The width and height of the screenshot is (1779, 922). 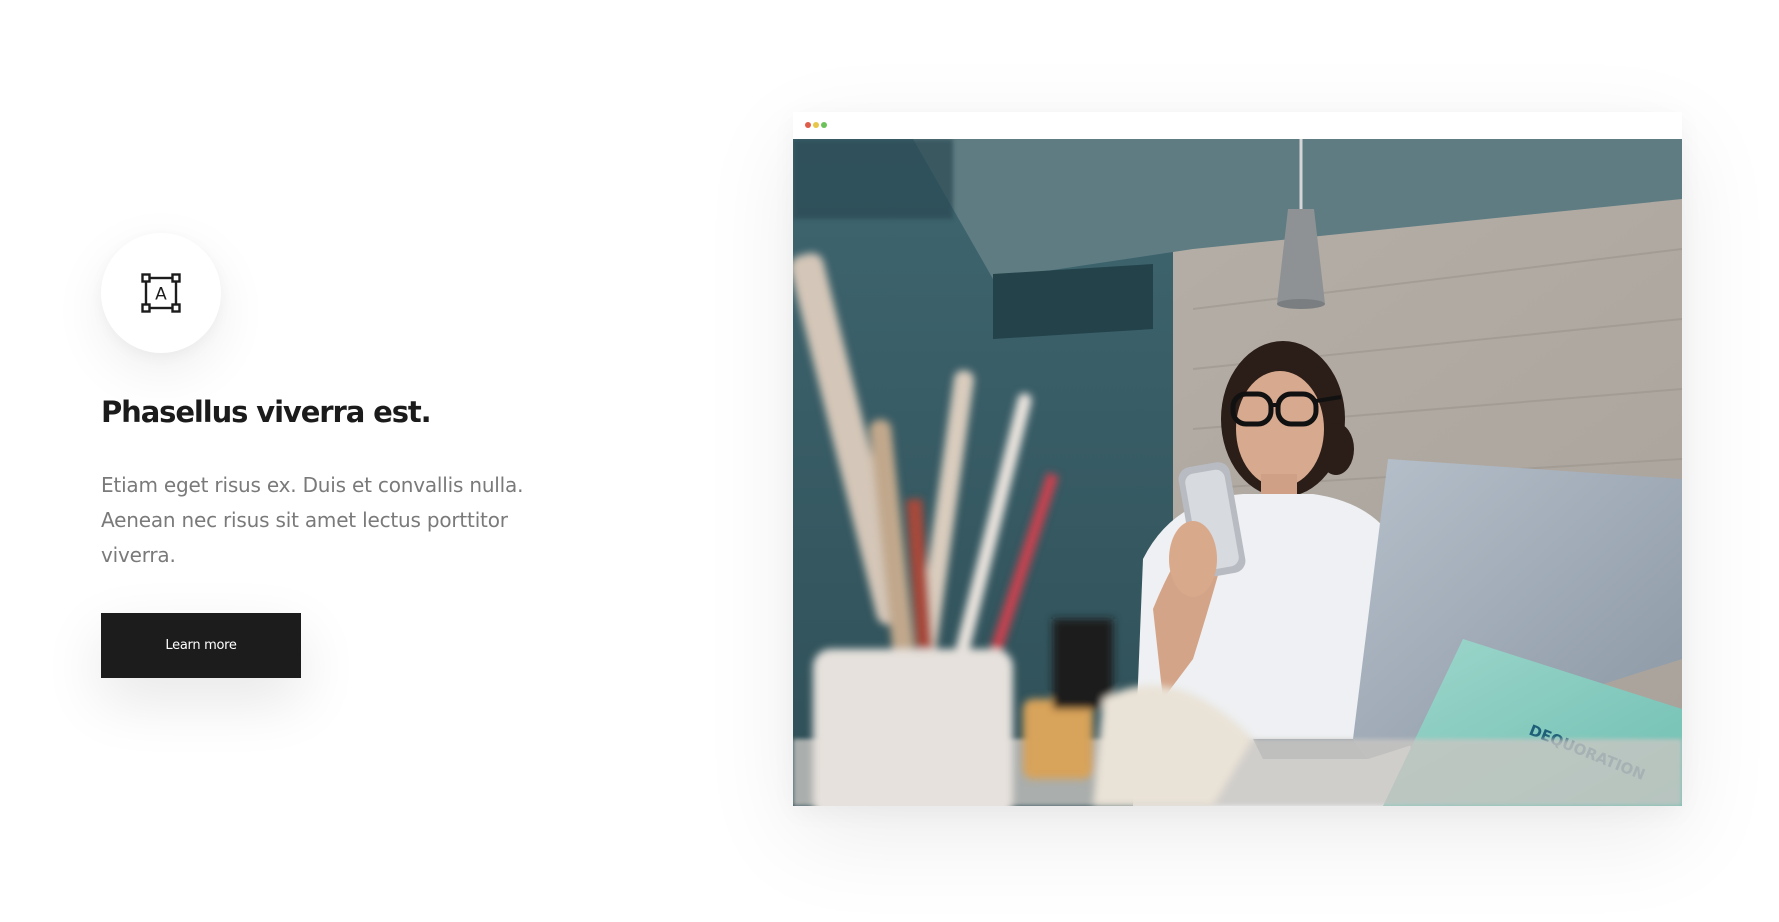 I want to click on text-frame-icon: A, so click(x=161, y=293).